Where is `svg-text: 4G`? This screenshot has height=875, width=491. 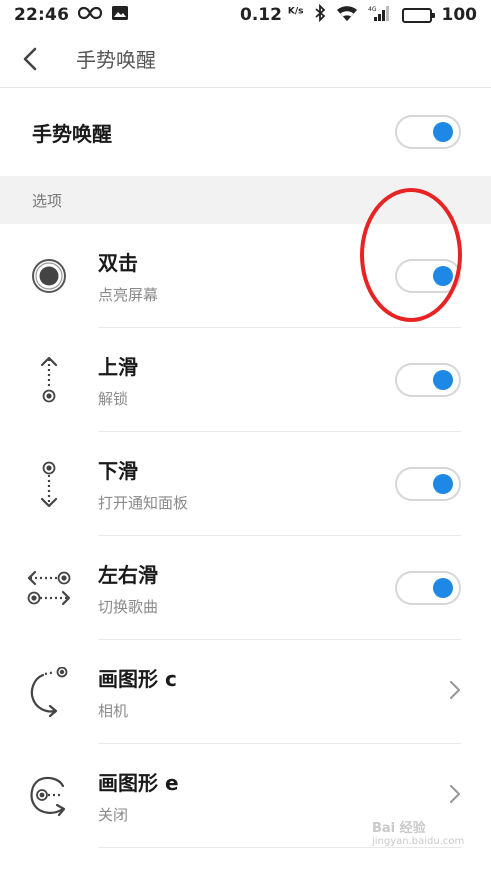
svg-text: 4G is located at coordinates (372, 9).